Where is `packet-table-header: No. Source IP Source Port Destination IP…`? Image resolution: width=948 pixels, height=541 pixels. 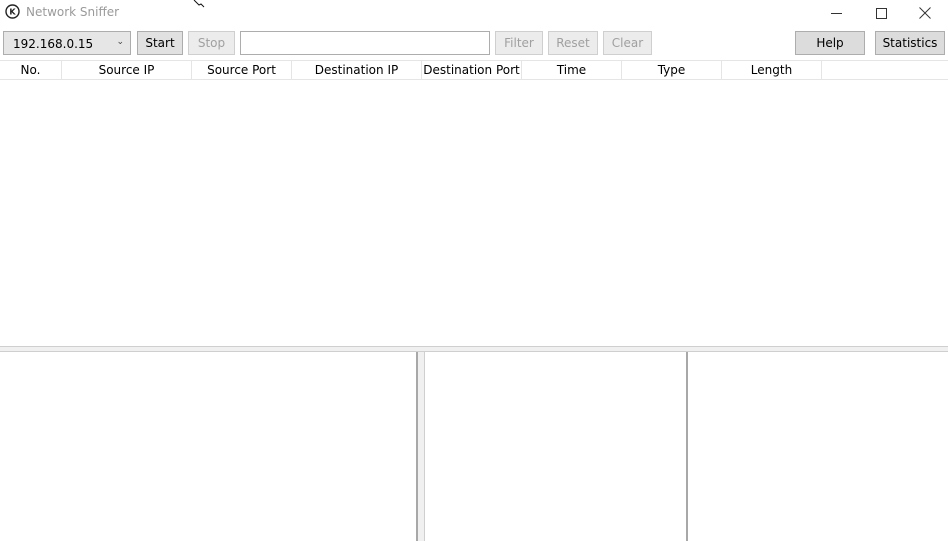 packet-table-header: No. Source IP Source Port Destination IP… is located at coordinates (474, 70).